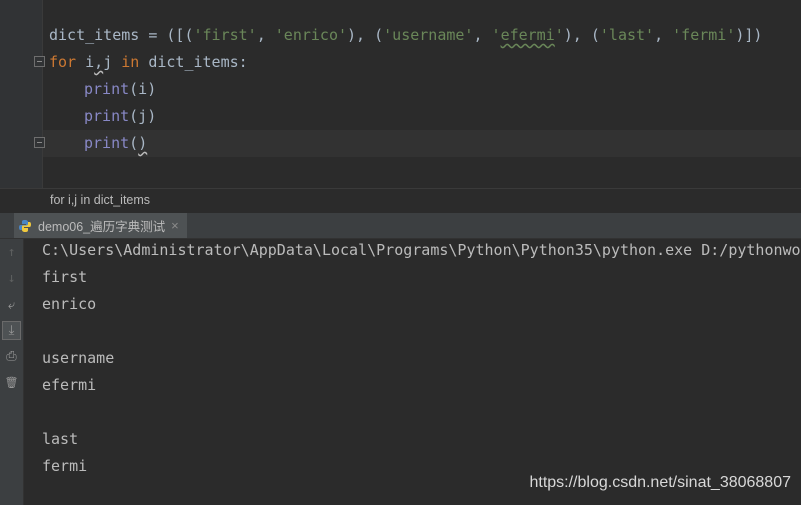 Image resolution: width=801 pixels, height=505 pixels. What do you see at coordinates (100, 200) in the screenshot?
I see `breadcrumb-item: for i,j in dict_items` at bounding box center [100, 200].